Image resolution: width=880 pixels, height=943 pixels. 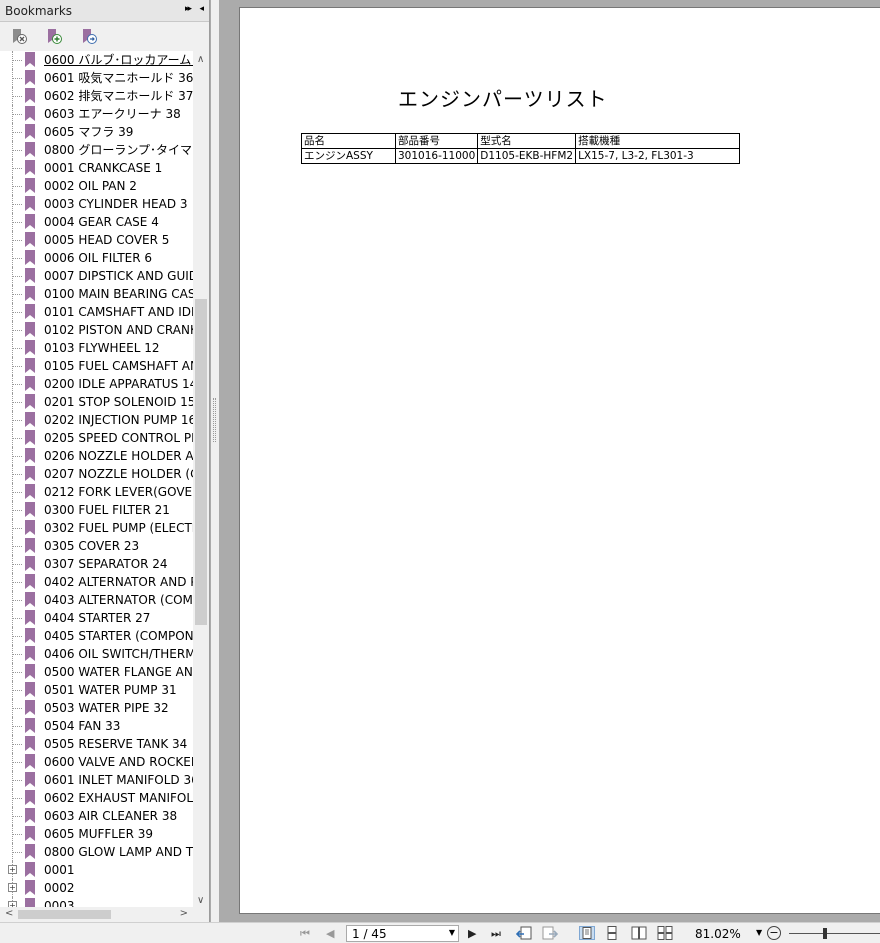 What do you see at coordinates (19, 36) in the screenshot?
I see `delete-bookmark-icon` at bounding box center [19, 36].